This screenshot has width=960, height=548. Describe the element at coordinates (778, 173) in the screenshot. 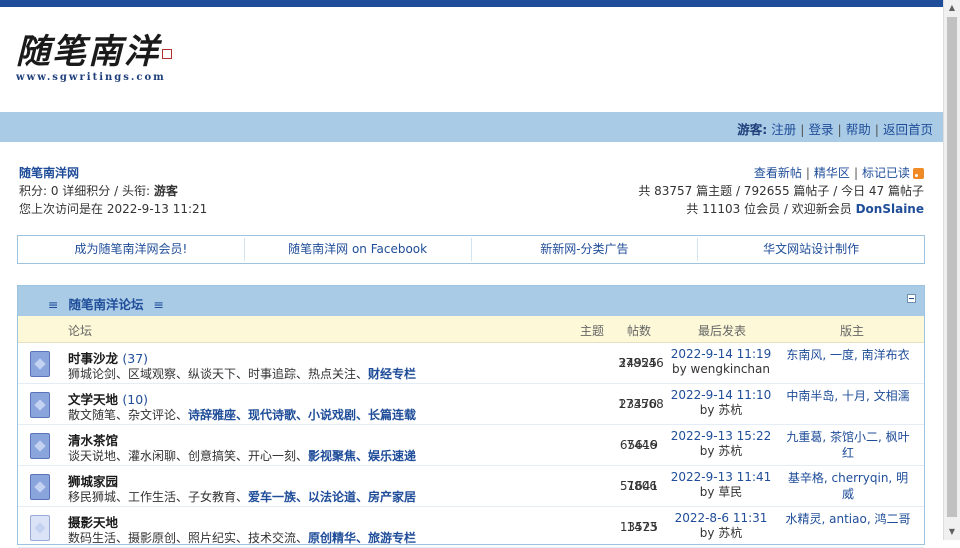

I see `new-posts-link: 查看新帖` at that location.